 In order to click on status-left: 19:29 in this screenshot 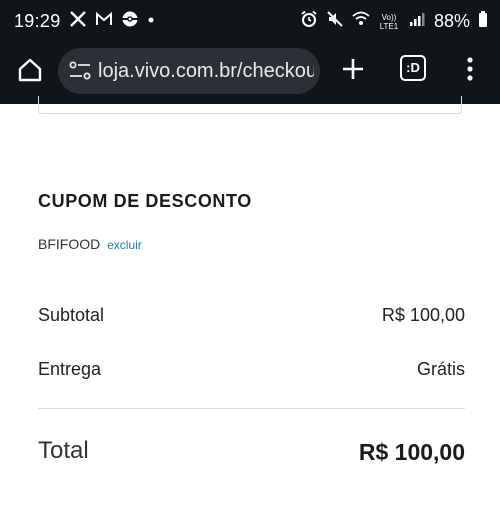, I will do `click(84, 21)`.